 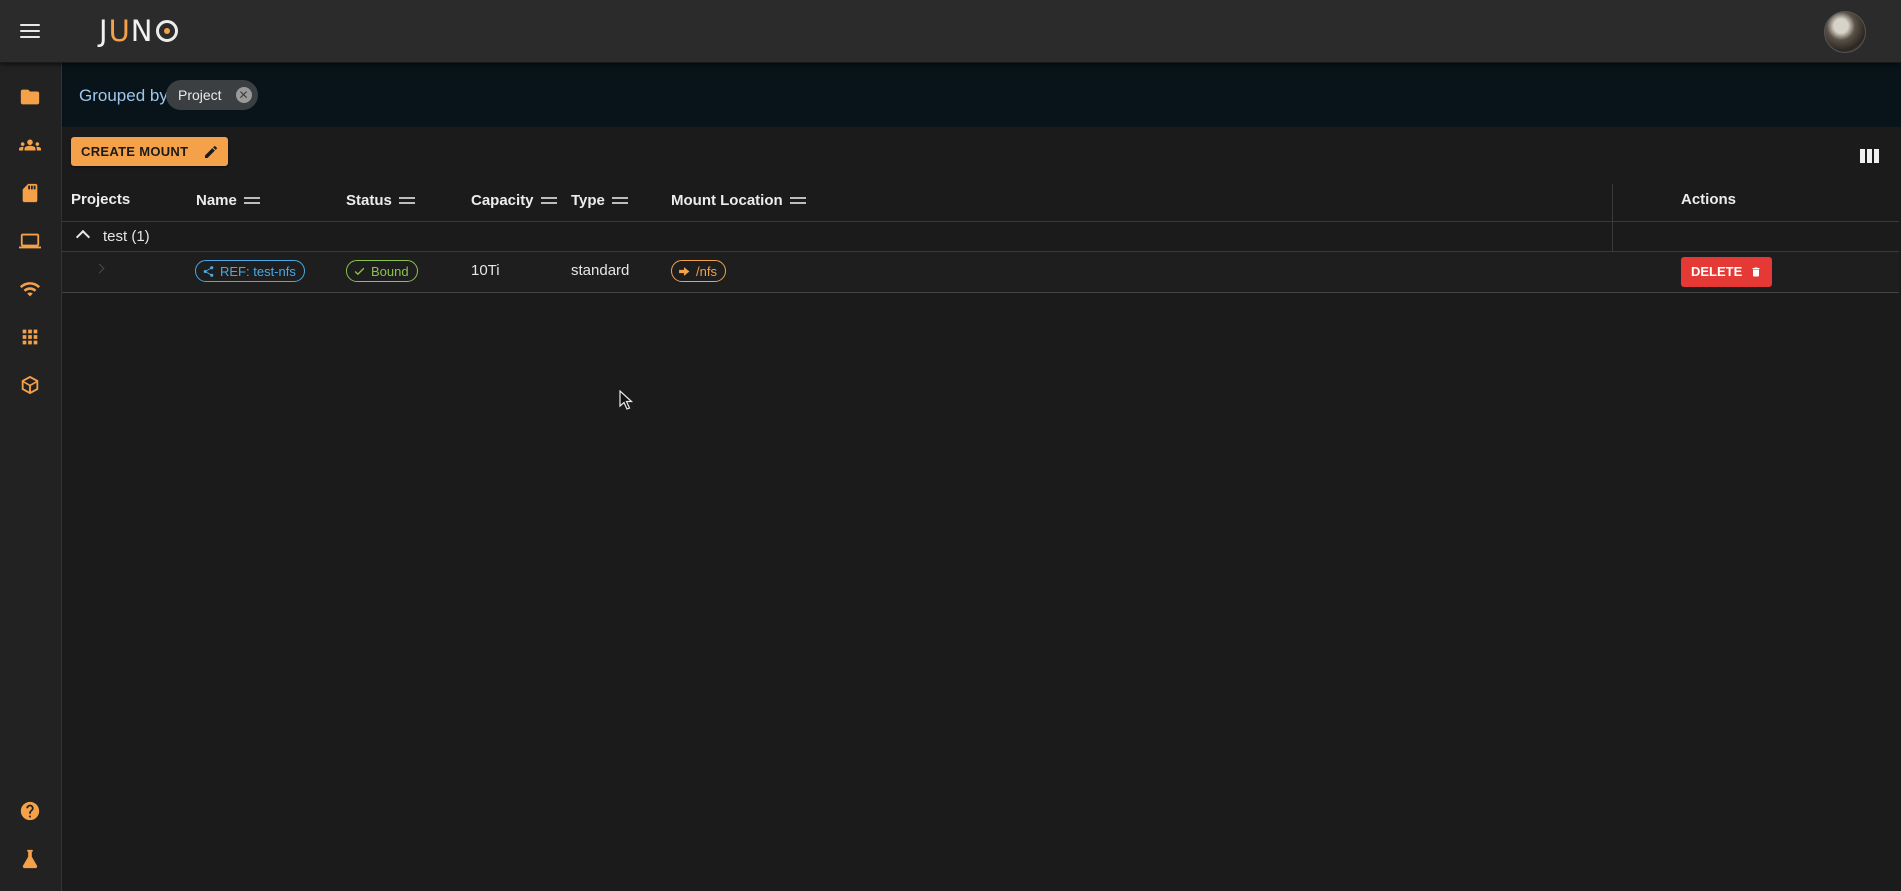 I want to click on pencil-icon, so click(x=211, y=151).